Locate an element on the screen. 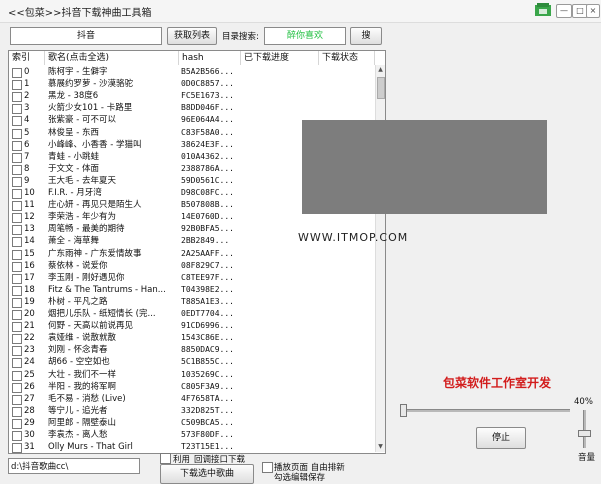 The image size is (601, 484). header-status: 下载状态 is located at coordinates (347, 58).